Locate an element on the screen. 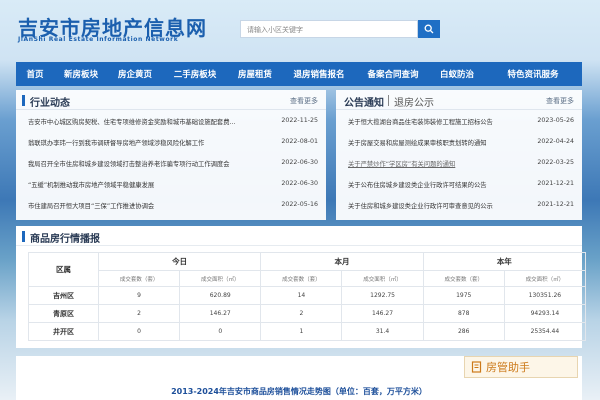  list-item: 关于房屋交易和房屋测绘成果审核职责划转的通知 2022-04-24 is located at coordinates (461, 142).